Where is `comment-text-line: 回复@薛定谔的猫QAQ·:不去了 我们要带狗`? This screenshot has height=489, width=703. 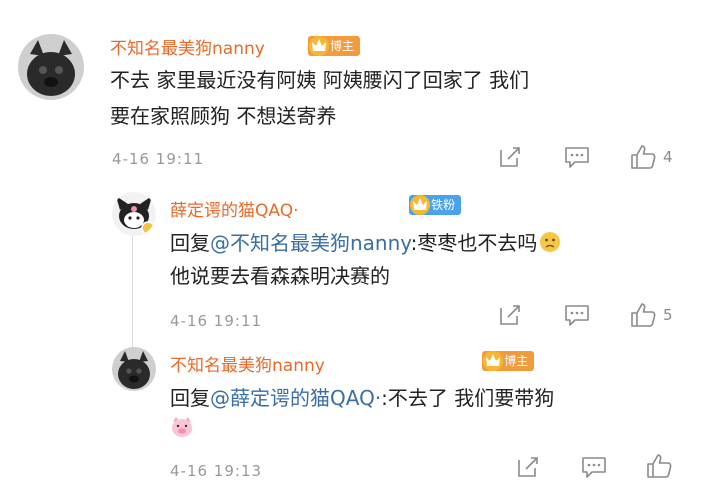 comment-text-line: 回复@薛定谔的猫QAQ·:不去了 我们要带狗 is located at coordinates (362, 398).